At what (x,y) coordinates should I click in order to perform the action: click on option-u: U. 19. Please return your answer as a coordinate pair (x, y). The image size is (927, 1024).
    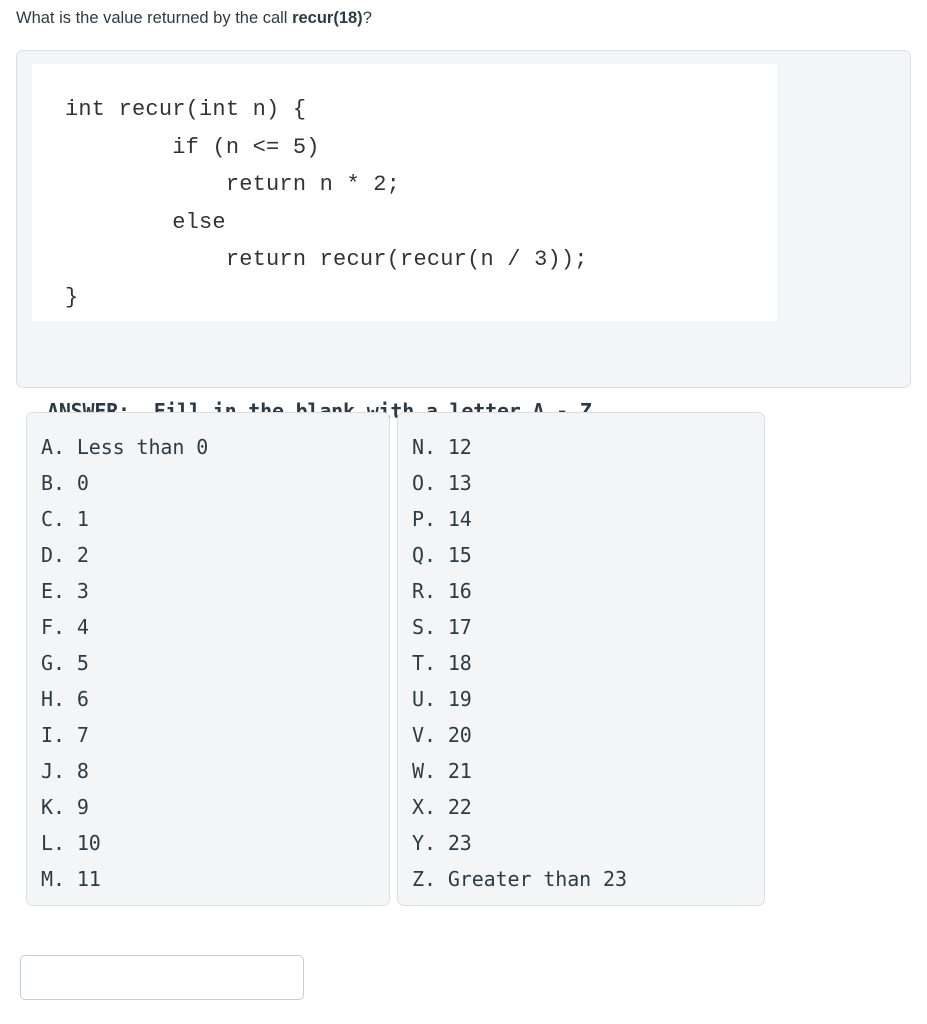
    Looking at the image, I should click on (442, 699).